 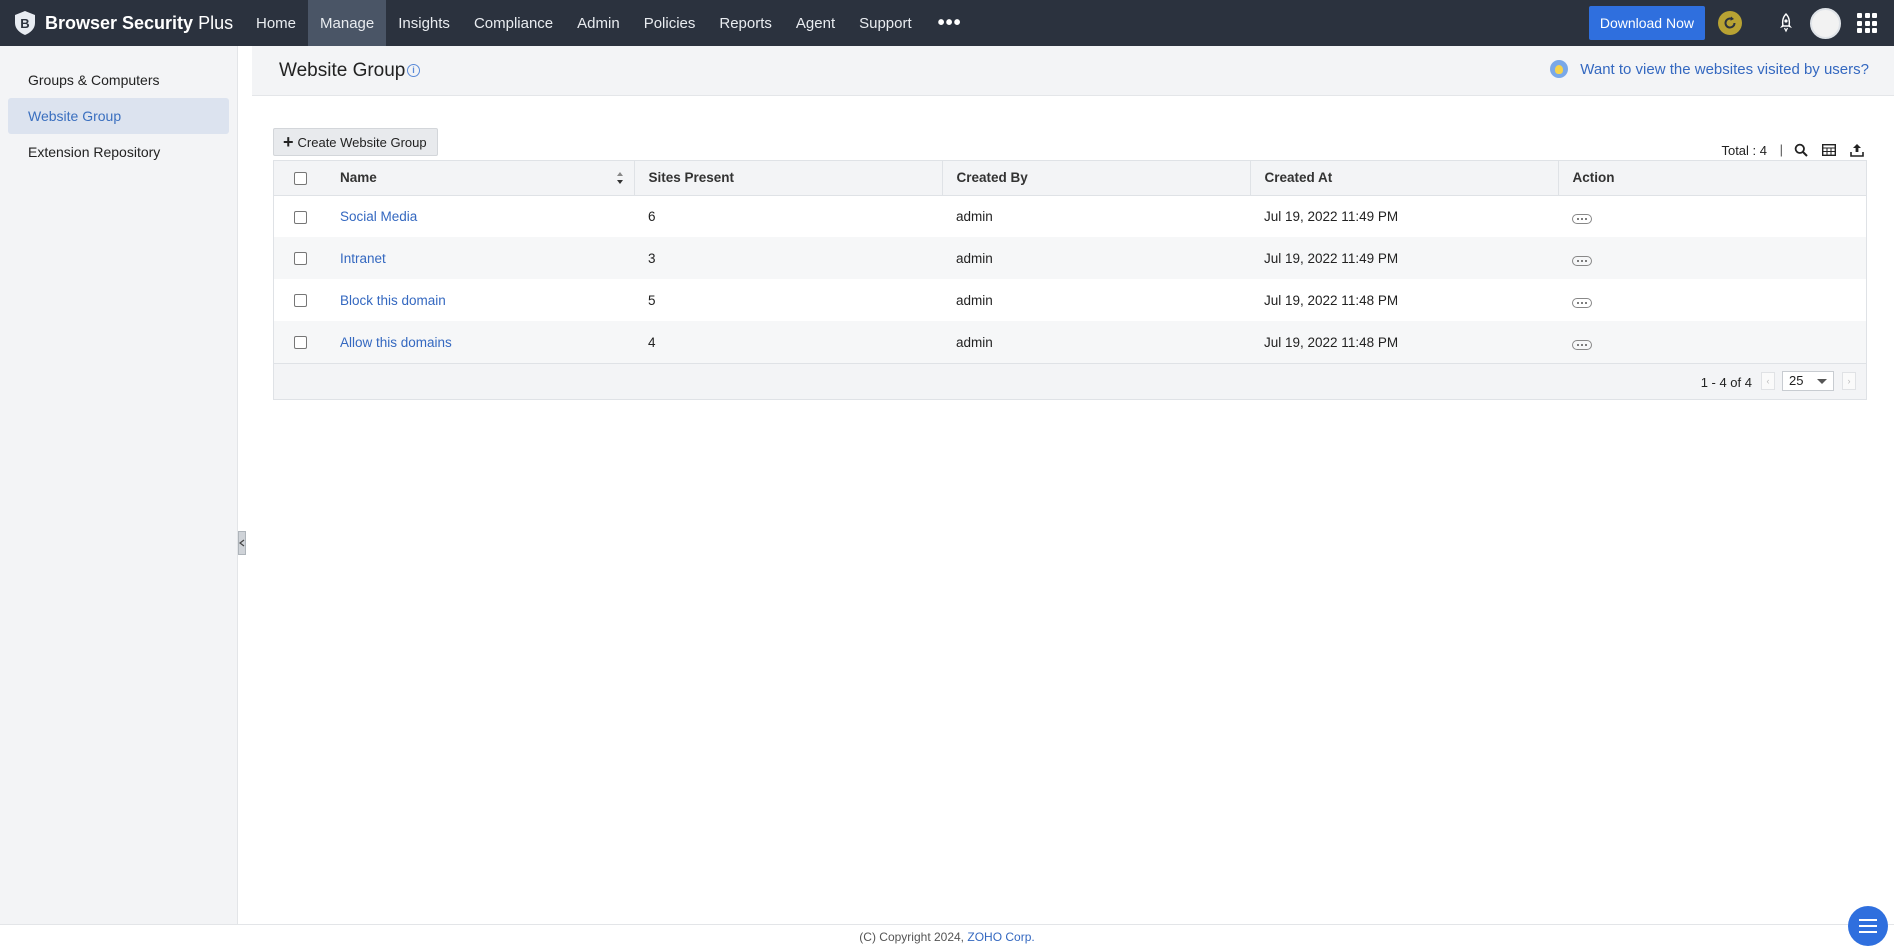 I want to click on nav-compliance: Compliance, so click(x=513, y=23).